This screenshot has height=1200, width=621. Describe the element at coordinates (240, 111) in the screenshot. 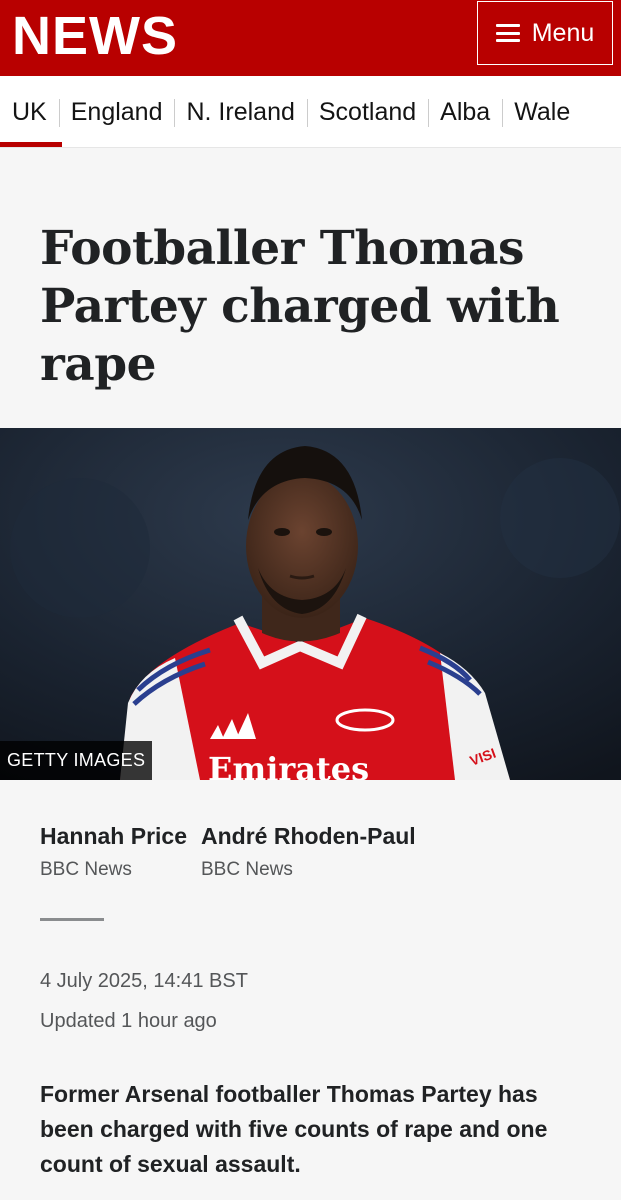

I see `nav-item-n-ireland: N. Ireland` at that location.